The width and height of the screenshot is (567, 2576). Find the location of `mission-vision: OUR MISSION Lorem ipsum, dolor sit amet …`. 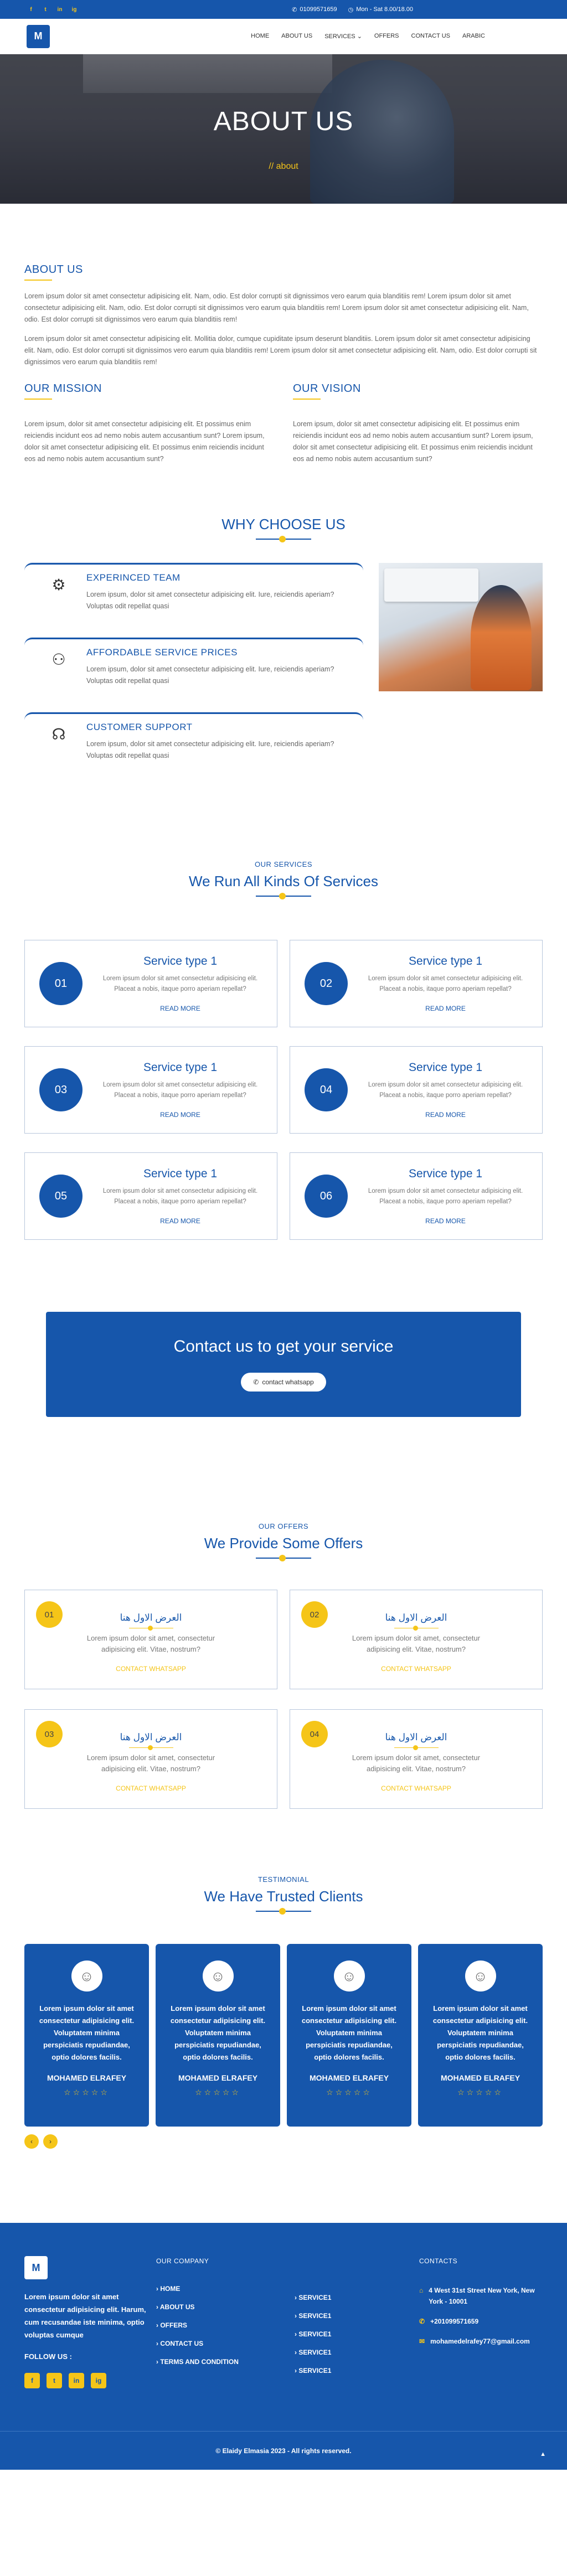

mission-vision: OUR MISSION Lorem ipsum, dolor sit amet … is located at coordinates (283, 423).